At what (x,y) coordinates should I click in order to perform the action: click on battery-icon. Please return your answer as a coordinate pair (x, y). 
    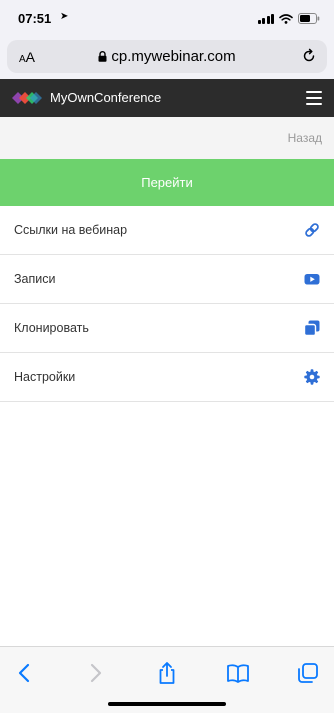
    Looking at the image, I should click on (309, 18).